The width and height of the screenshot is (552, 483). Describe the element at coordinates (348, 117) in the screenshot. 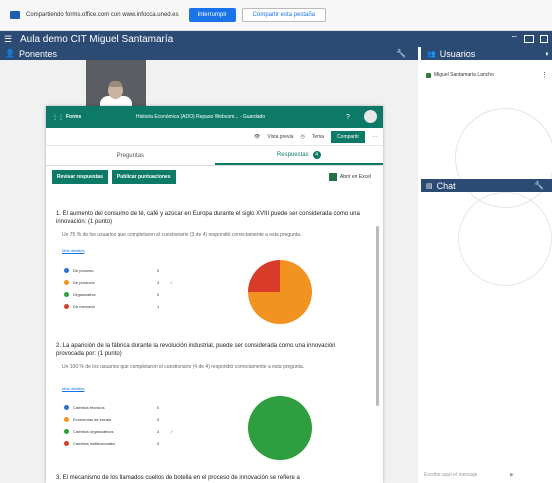

I see `help-icon: ?` at that location.